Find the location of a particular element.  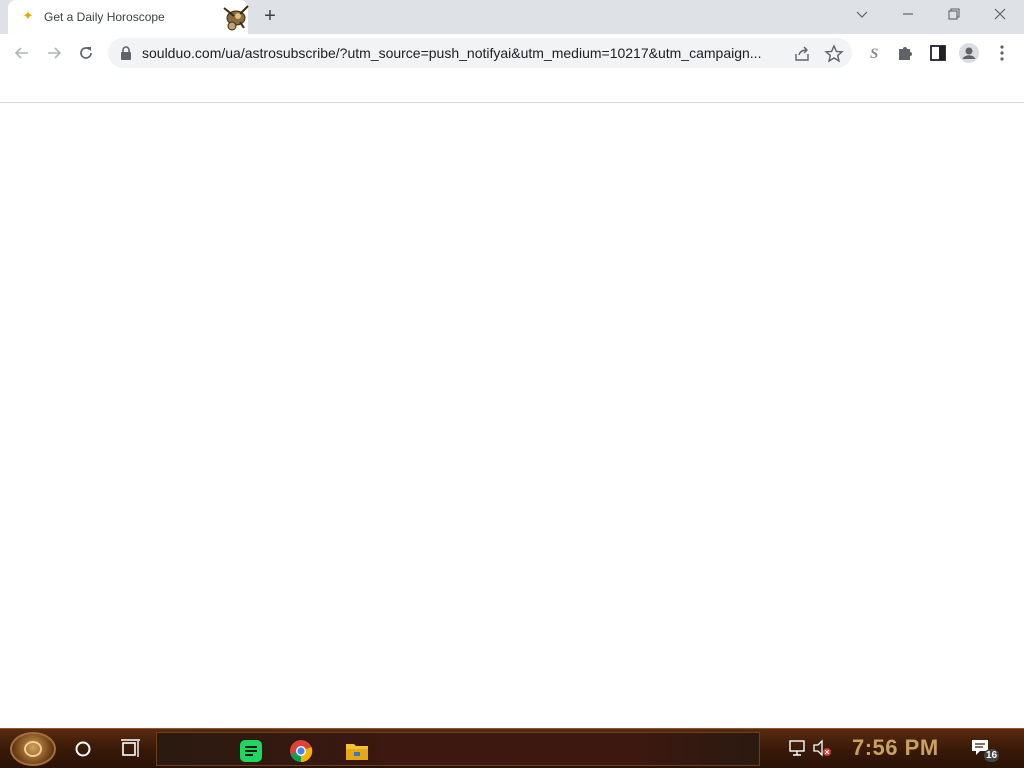

star-icon is located at coordinates (834, 54).